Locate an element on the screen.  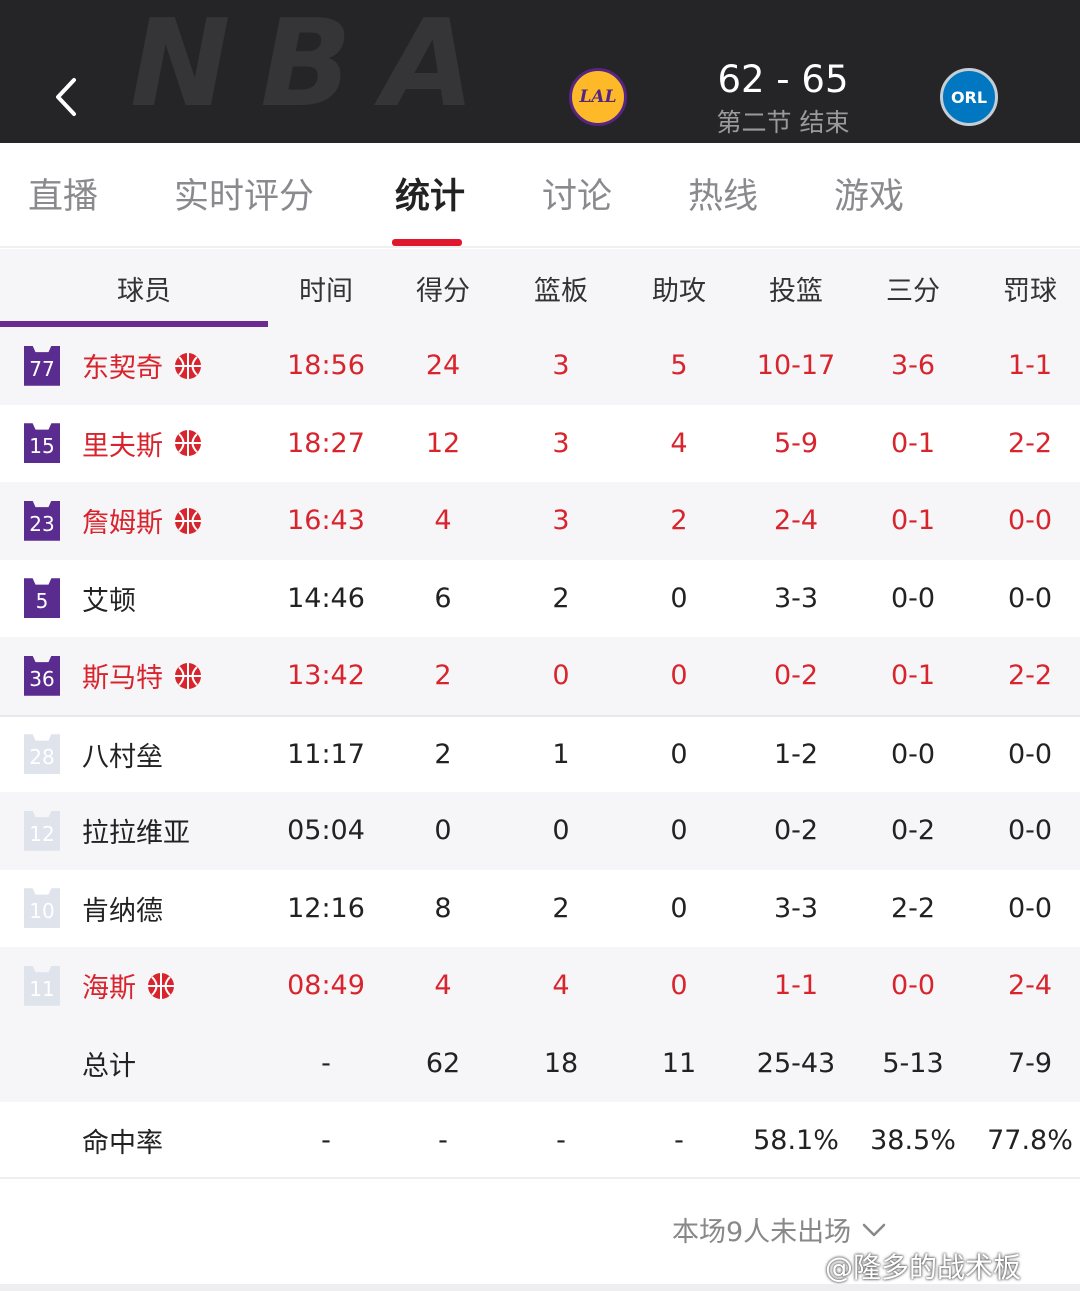
header-three-pointers: 三分 is located at coordinates (913, 288).